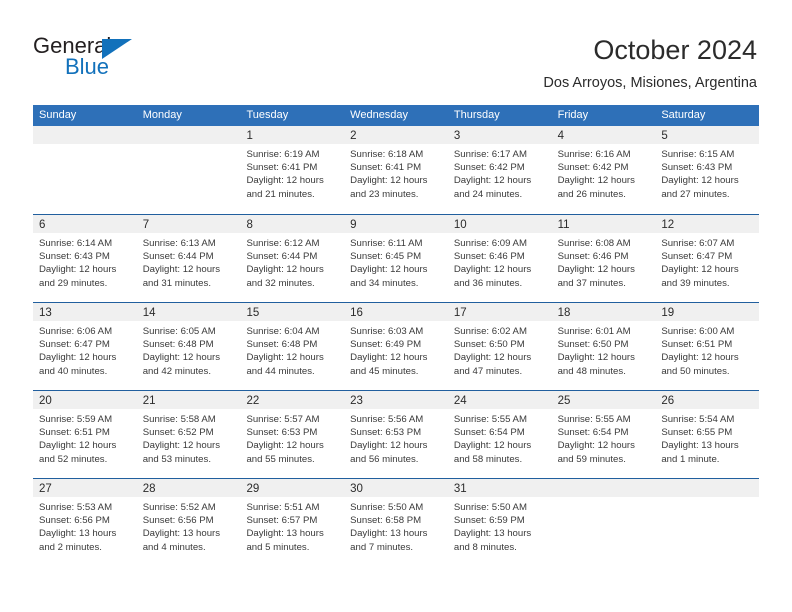 This screenshot has height=612, width=792. What do you see at coordinates (387, 419) in the screenshot?
I see `sunrise-text: Sunrise: 5:56 AM` at bounding box center [387, 419].